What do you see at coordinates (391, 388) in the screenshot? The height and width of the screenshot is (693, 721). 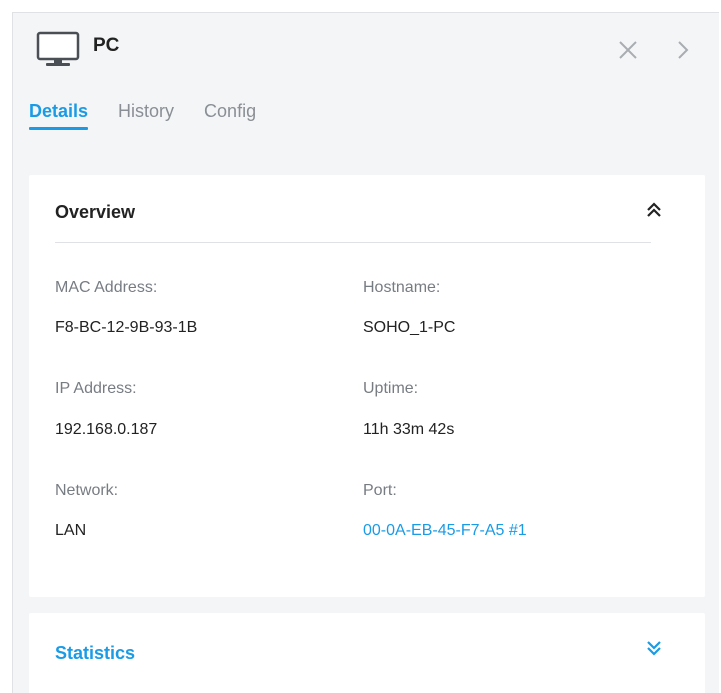 I see `uptime-label: Uptime:` at bounding box center [391, 388].